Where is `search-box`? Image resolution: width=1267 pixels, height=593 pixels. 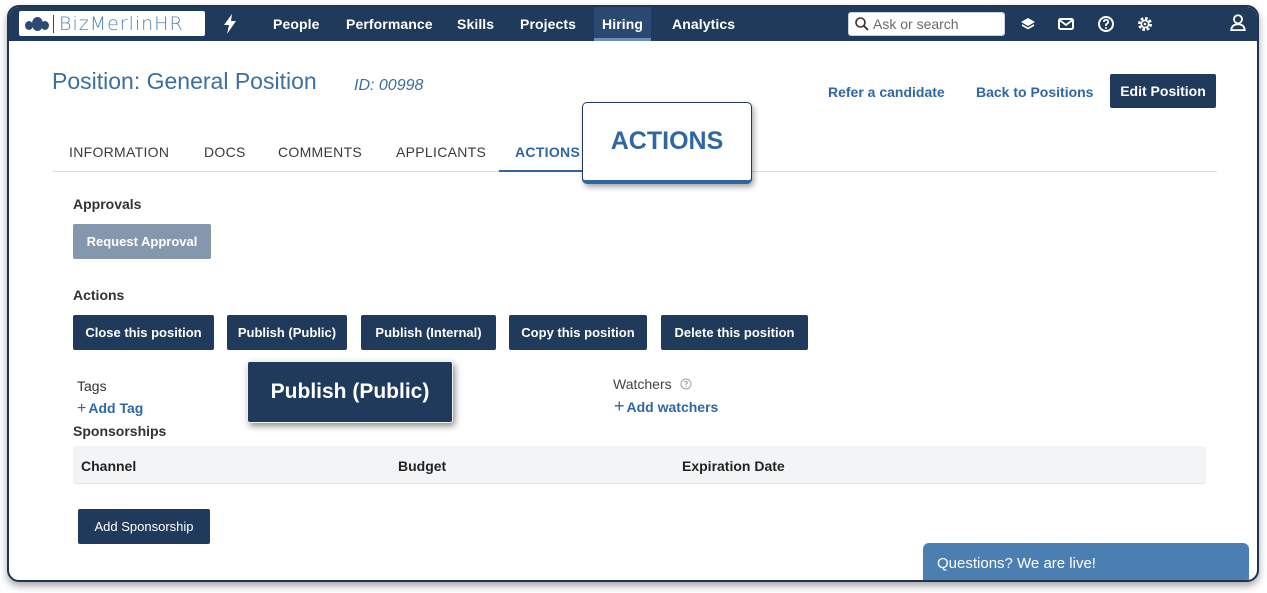 search-box is located at coordinates (926, 24).